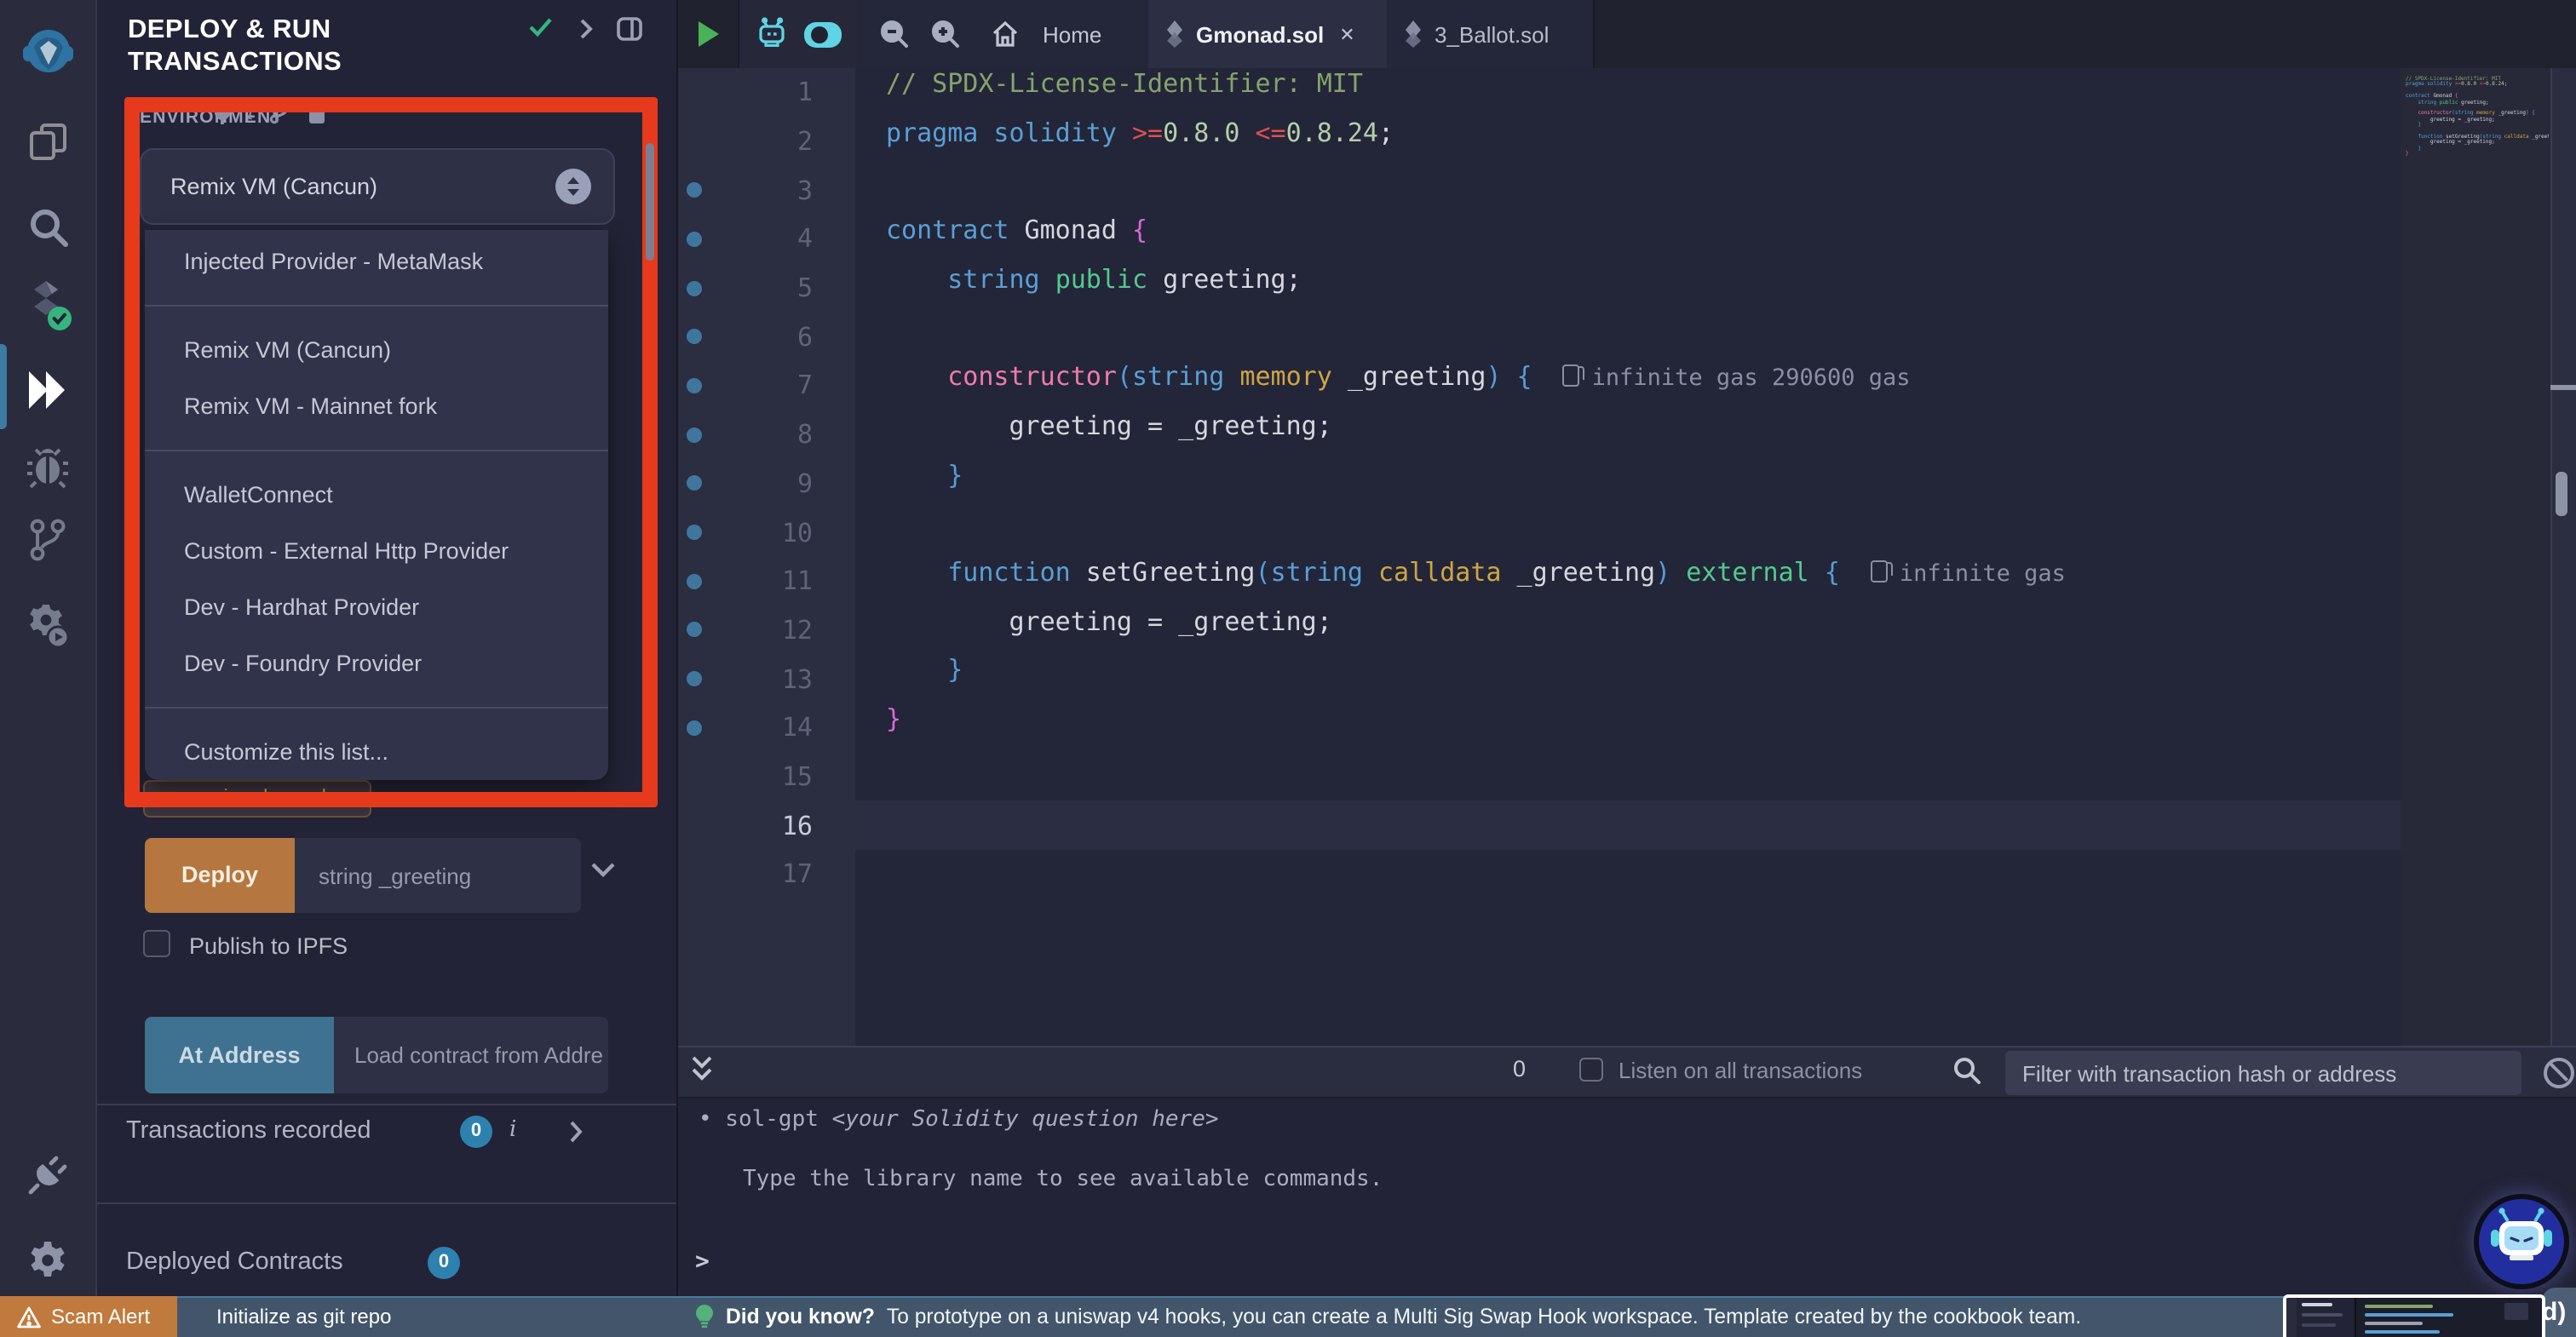  Describe the element at coordinates (946, 34) in the screenshot. I see `zoom-in-icon` at that location.